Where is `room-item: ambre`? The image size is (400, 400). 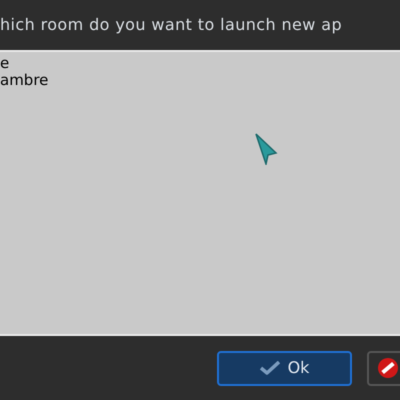 room-item: ambre is located at coordinates (24, 80).